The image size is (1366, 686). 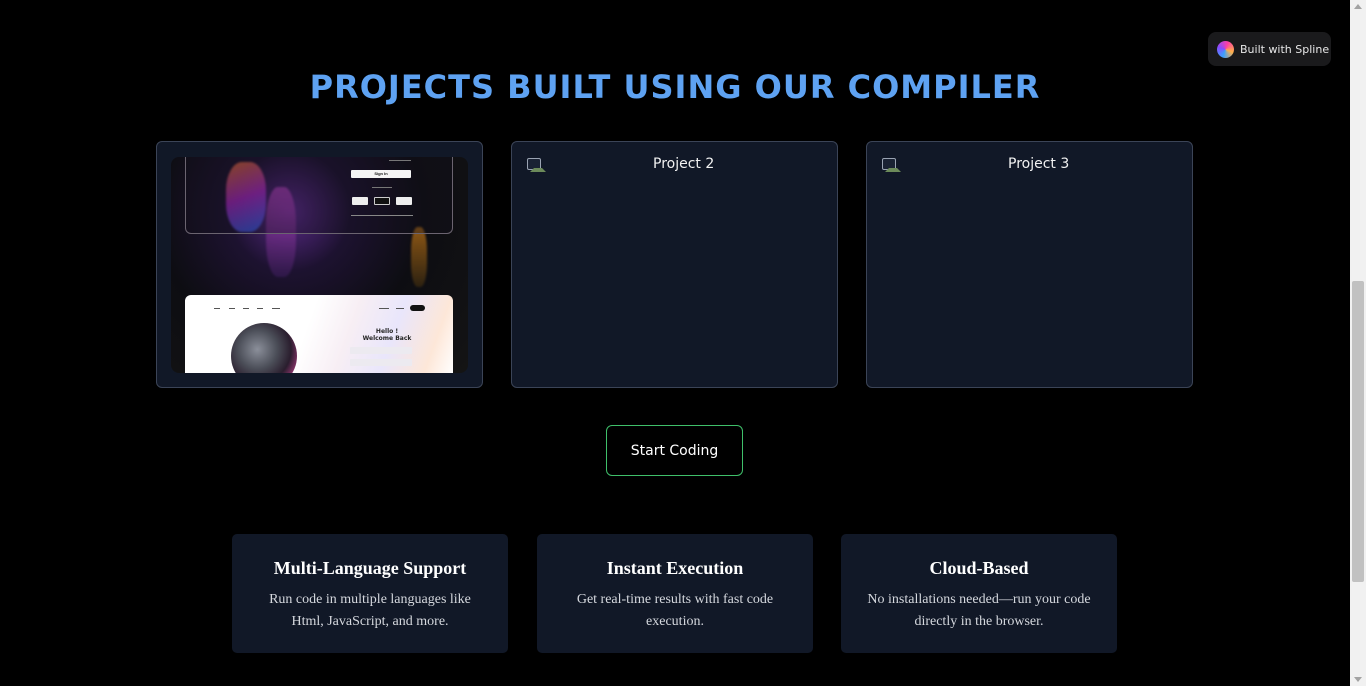 What do you see at coordinates (1285, 49) in the screenshot?
I see `badge-label: Built with Spline` at bounding box center [1285, 49].